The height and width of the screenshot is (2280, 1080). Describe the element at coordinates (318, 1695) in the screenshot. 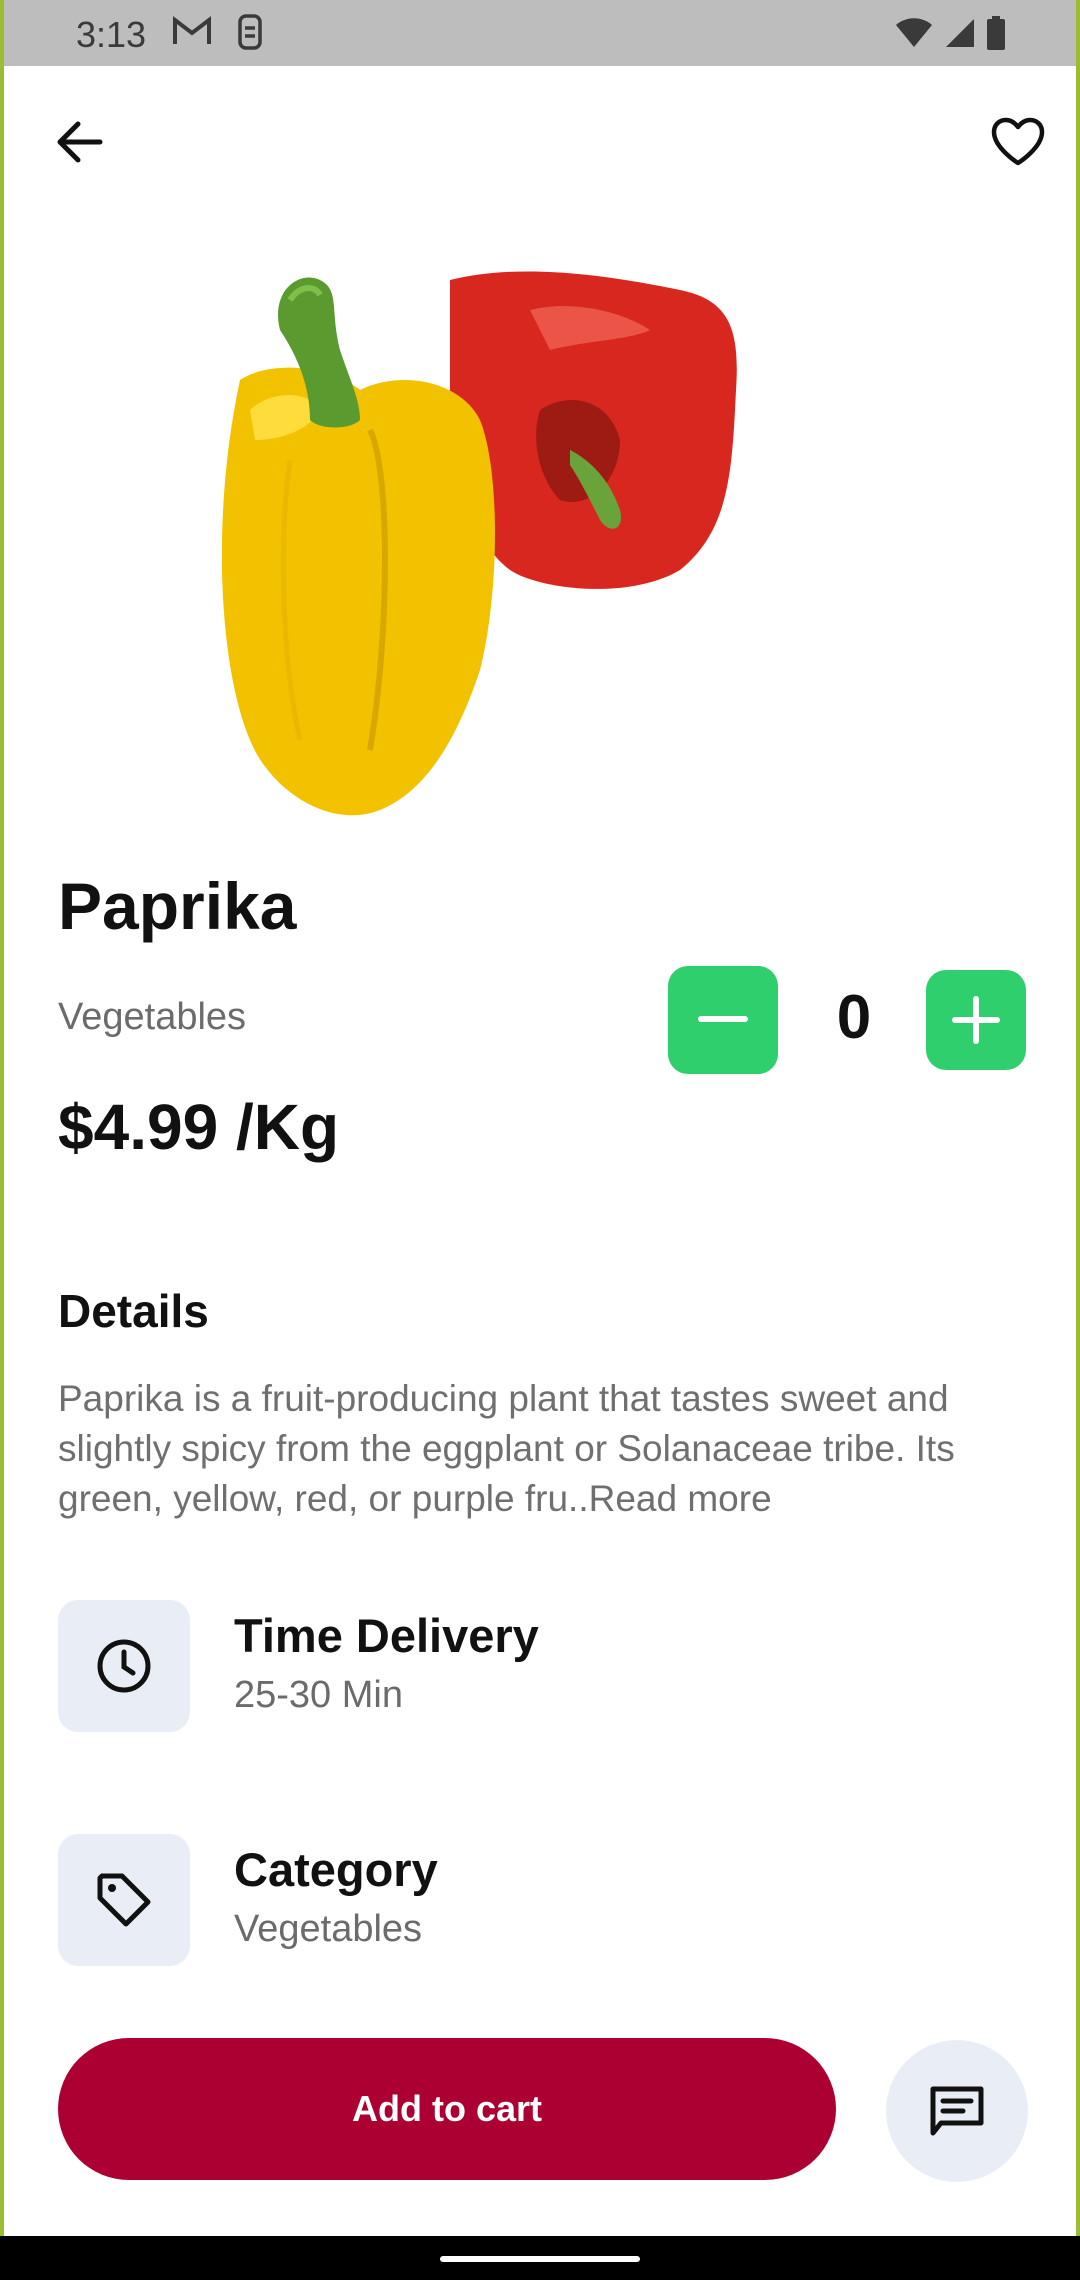

I see `delivery-value: 25-30 Min` at that location.